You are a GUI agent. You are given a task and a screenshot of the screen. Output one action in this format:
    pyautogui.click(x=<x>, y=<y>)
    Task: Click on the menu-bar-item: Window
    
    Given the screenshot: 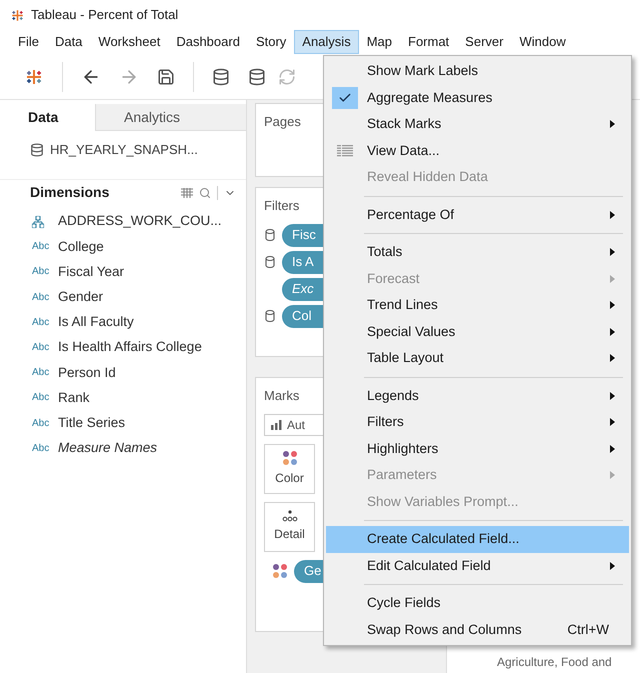 What is the action you would take?
    pyautogui.click(x=542, y=42)
    